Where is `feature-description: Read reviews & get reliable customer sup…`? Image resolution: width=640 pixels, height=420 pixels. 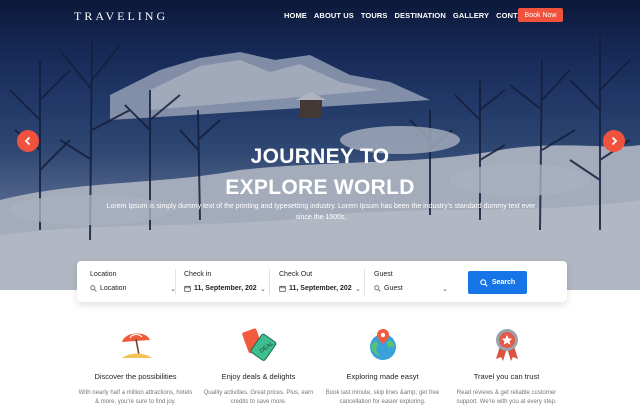 feature-description: Read reviews & get reliable customer sup… is located at coordinates (506, 397).